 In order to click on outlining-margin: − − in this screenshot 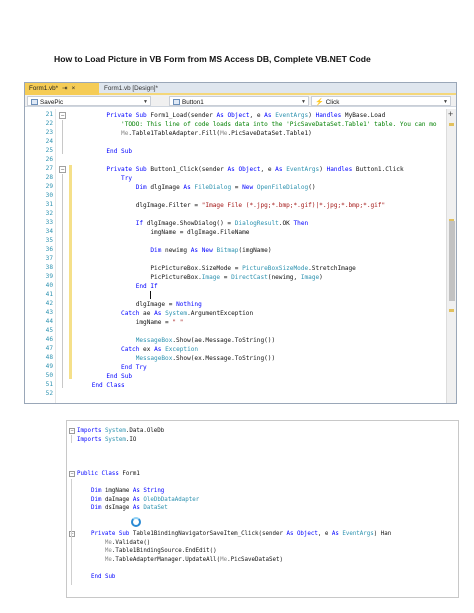, I will do `click(63, 256)`.